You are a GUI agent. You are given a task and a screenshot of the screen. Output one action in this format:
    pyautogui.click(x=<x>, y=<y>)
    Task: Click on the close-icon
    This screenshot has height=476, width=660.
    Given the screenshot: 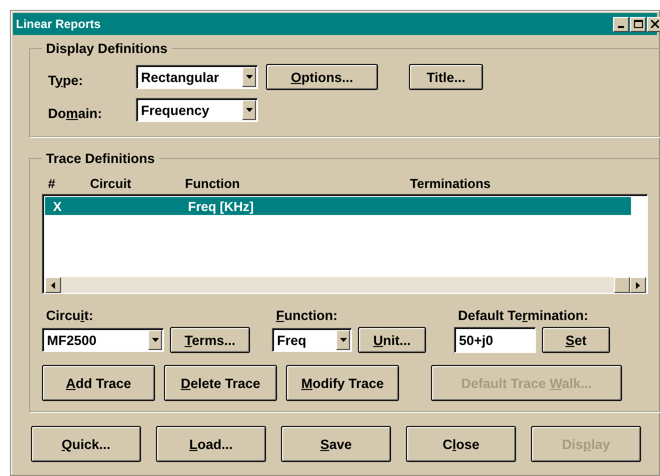 What is the action you would take?
    pyautogui.click(x=653, y=24)
    